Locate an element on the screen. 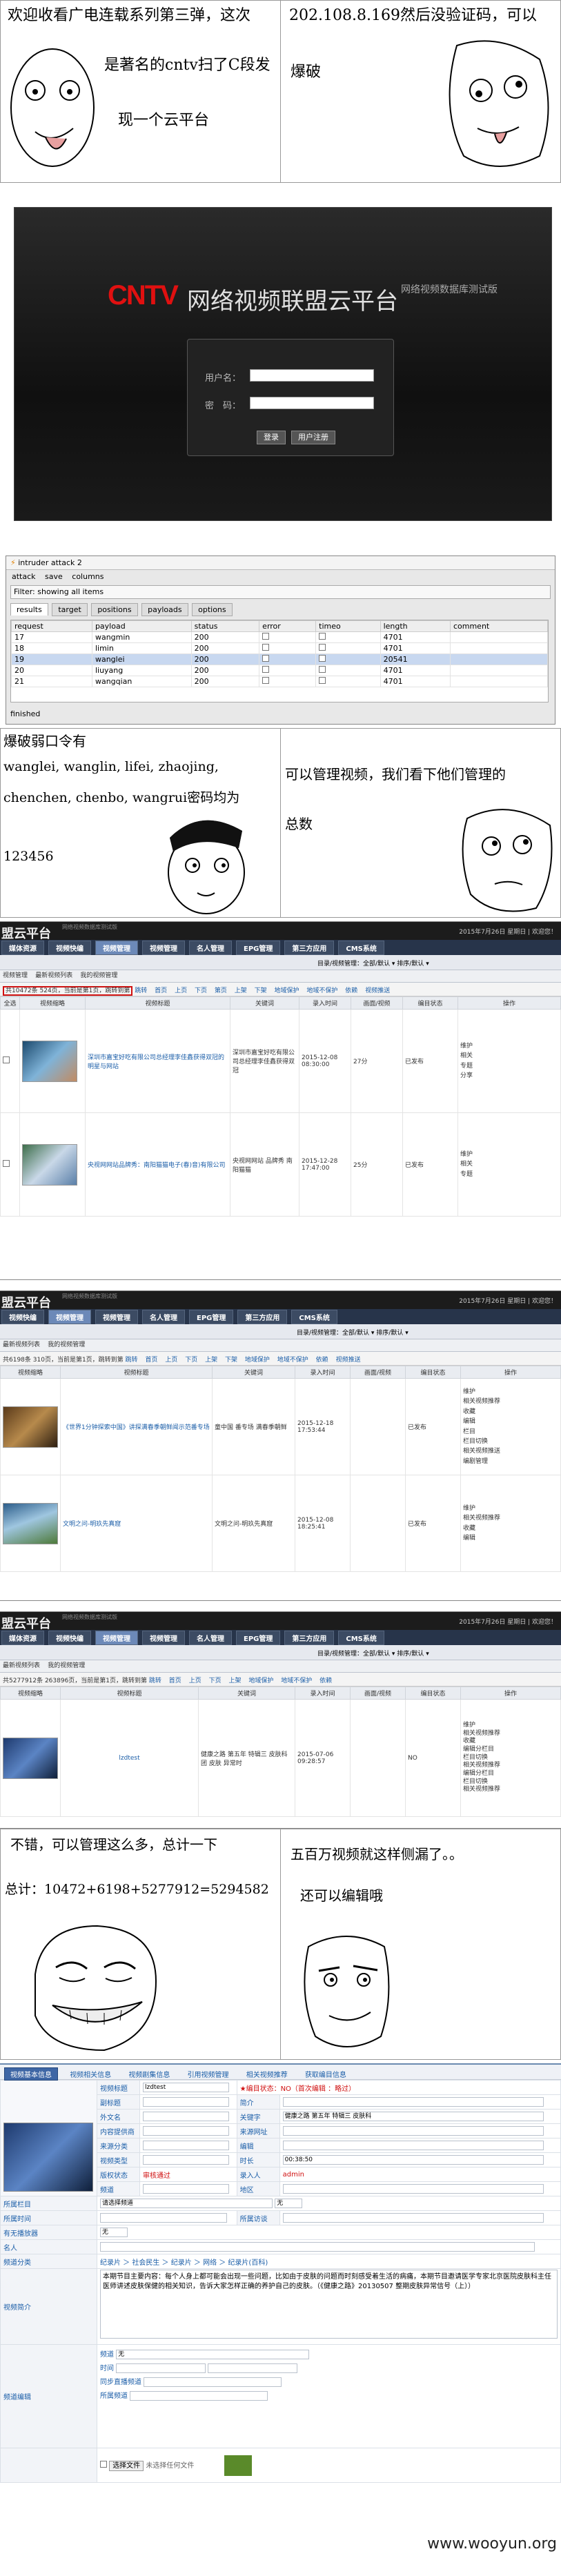 Image resolution: width=561 pixels, height=2576 pixels. rating-select: 无 is located at coordinates (114, 2232).